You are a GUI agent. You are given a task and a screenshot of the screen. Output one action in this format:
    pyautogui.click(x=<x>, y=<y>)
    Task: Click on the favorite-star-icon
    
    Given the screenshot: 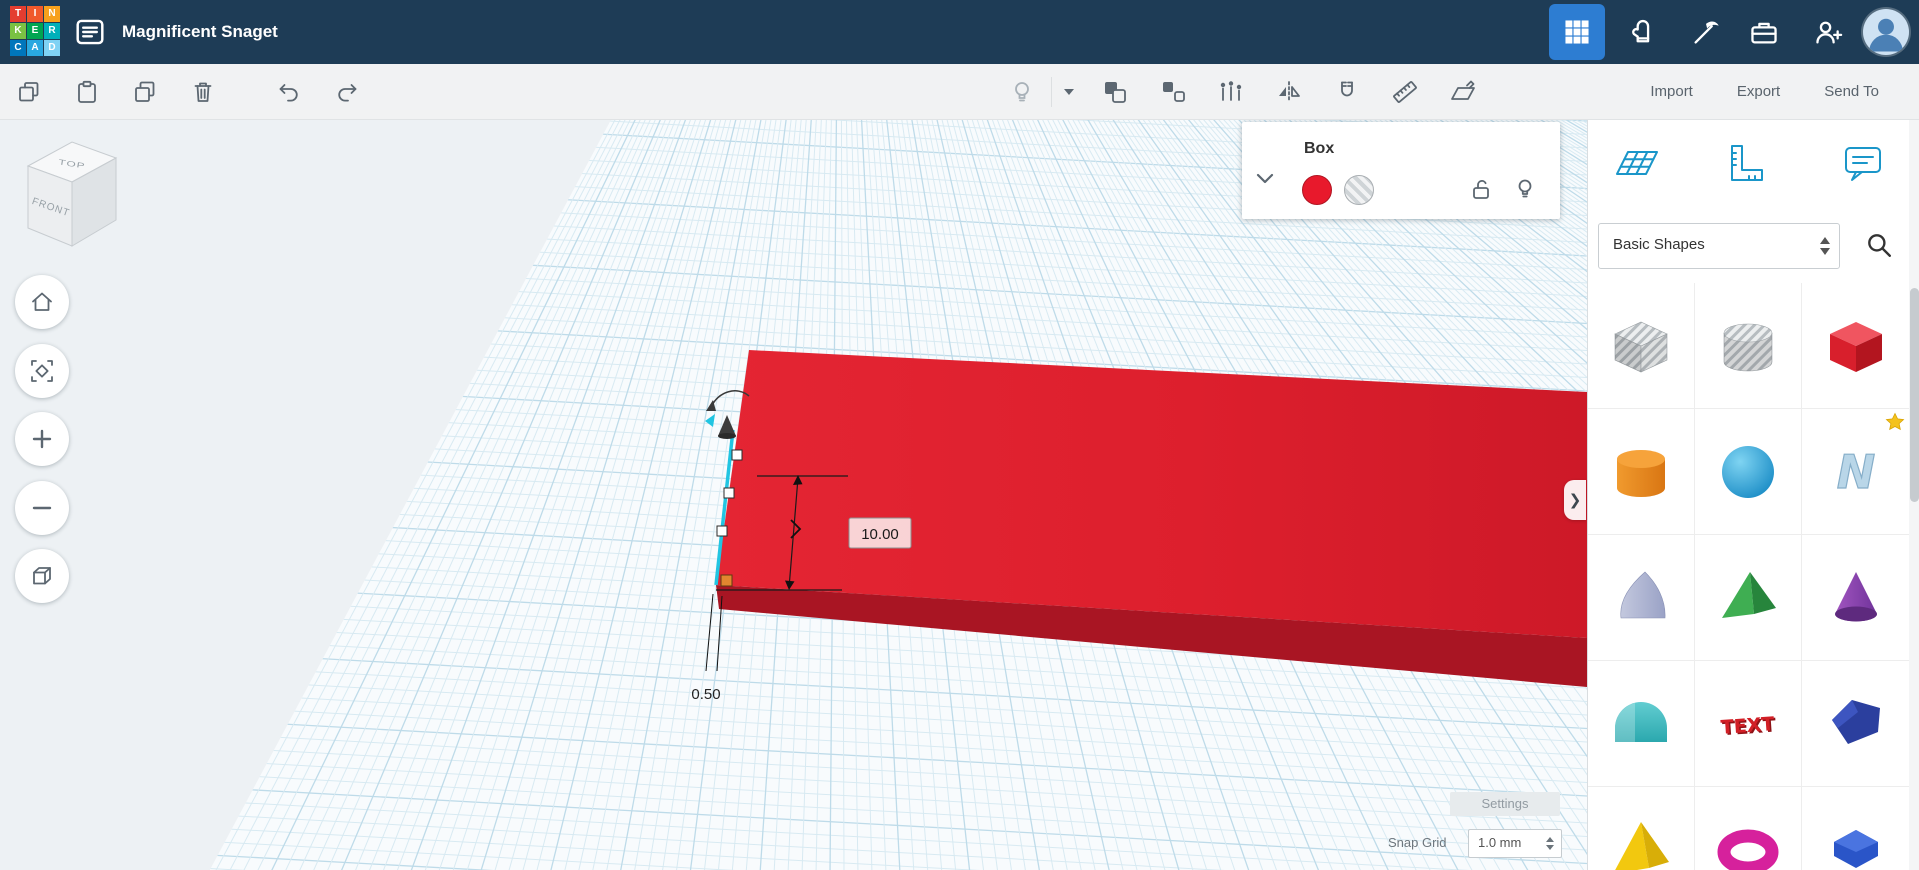 What is the action you would take?
    pyautogui.click(x=1895, y=422)
    